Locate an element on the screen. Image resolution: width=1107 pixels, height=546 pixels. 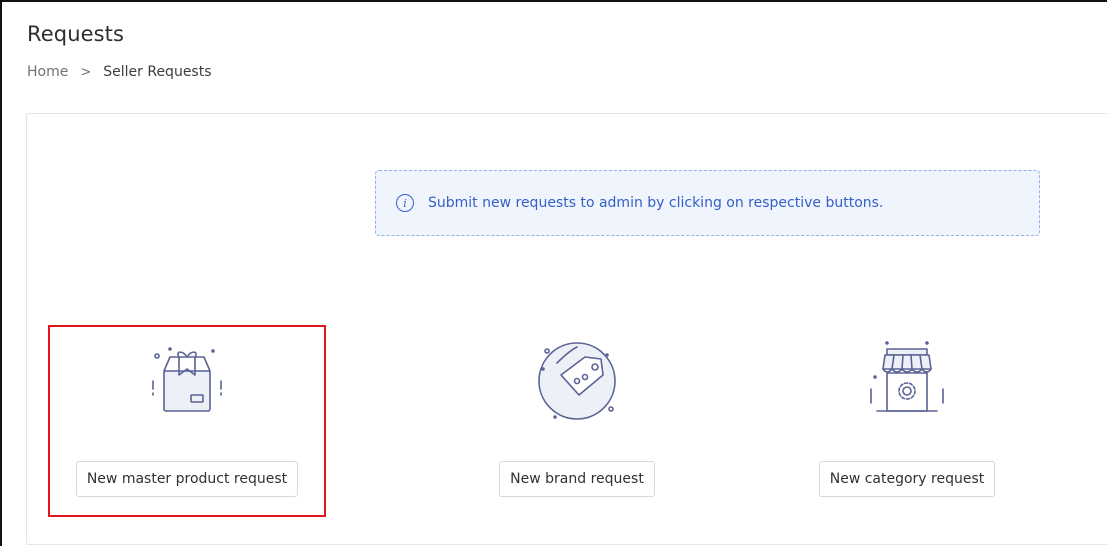
new-brand-request-button: New brand request is located at coordinates (577, 479).